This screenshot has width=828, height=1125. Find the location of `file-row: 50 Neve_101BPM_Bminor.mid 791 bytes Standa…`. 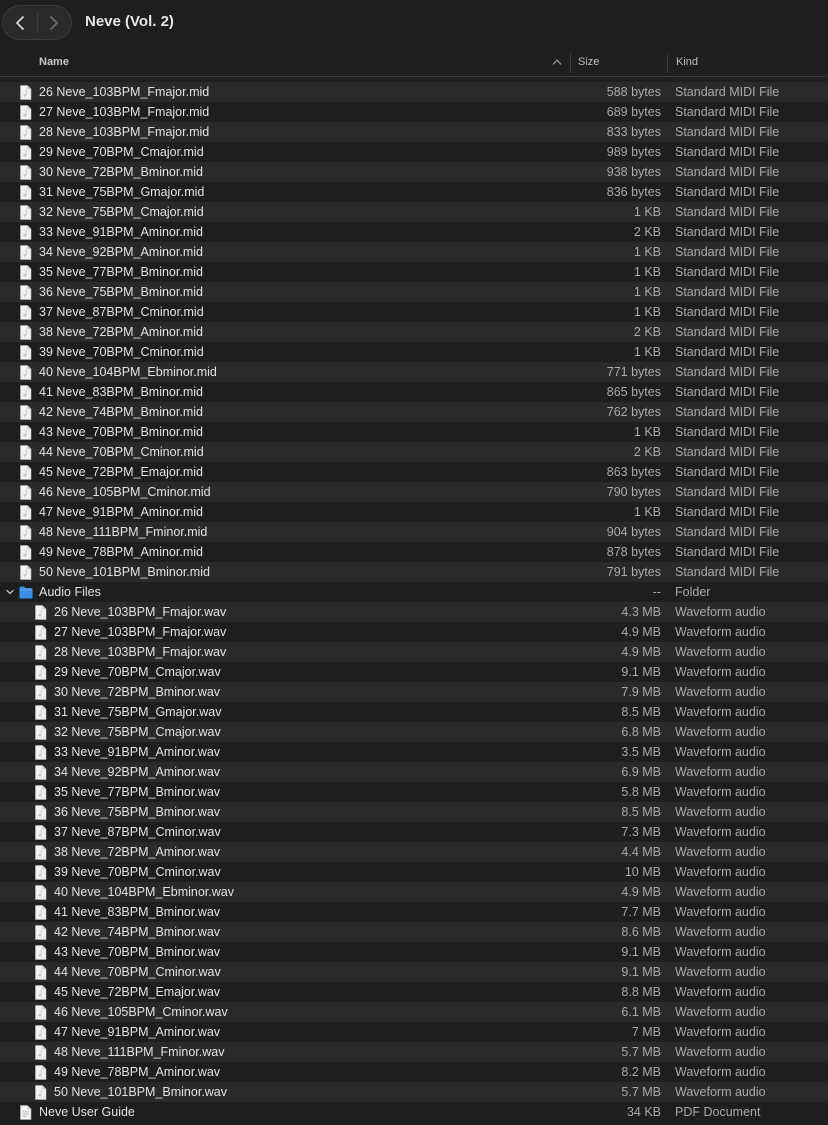

file-row: 50 Neve_101BPM_Bminor.mid 791 bytes Standa… is located at coordinates (414, 572).